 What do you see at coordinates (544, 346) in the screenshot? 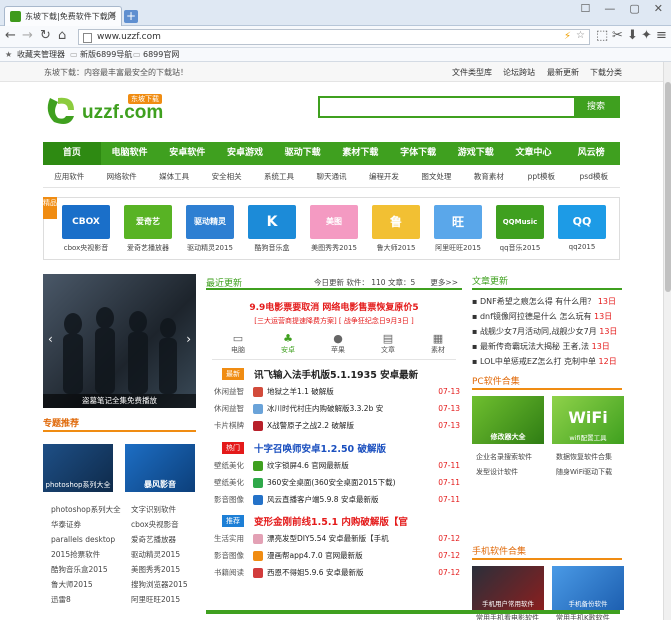
I see `list-item: ▪ 最新传奇霸玩法大揭秘 王者,法 13日` at bounding box center [544, 346].